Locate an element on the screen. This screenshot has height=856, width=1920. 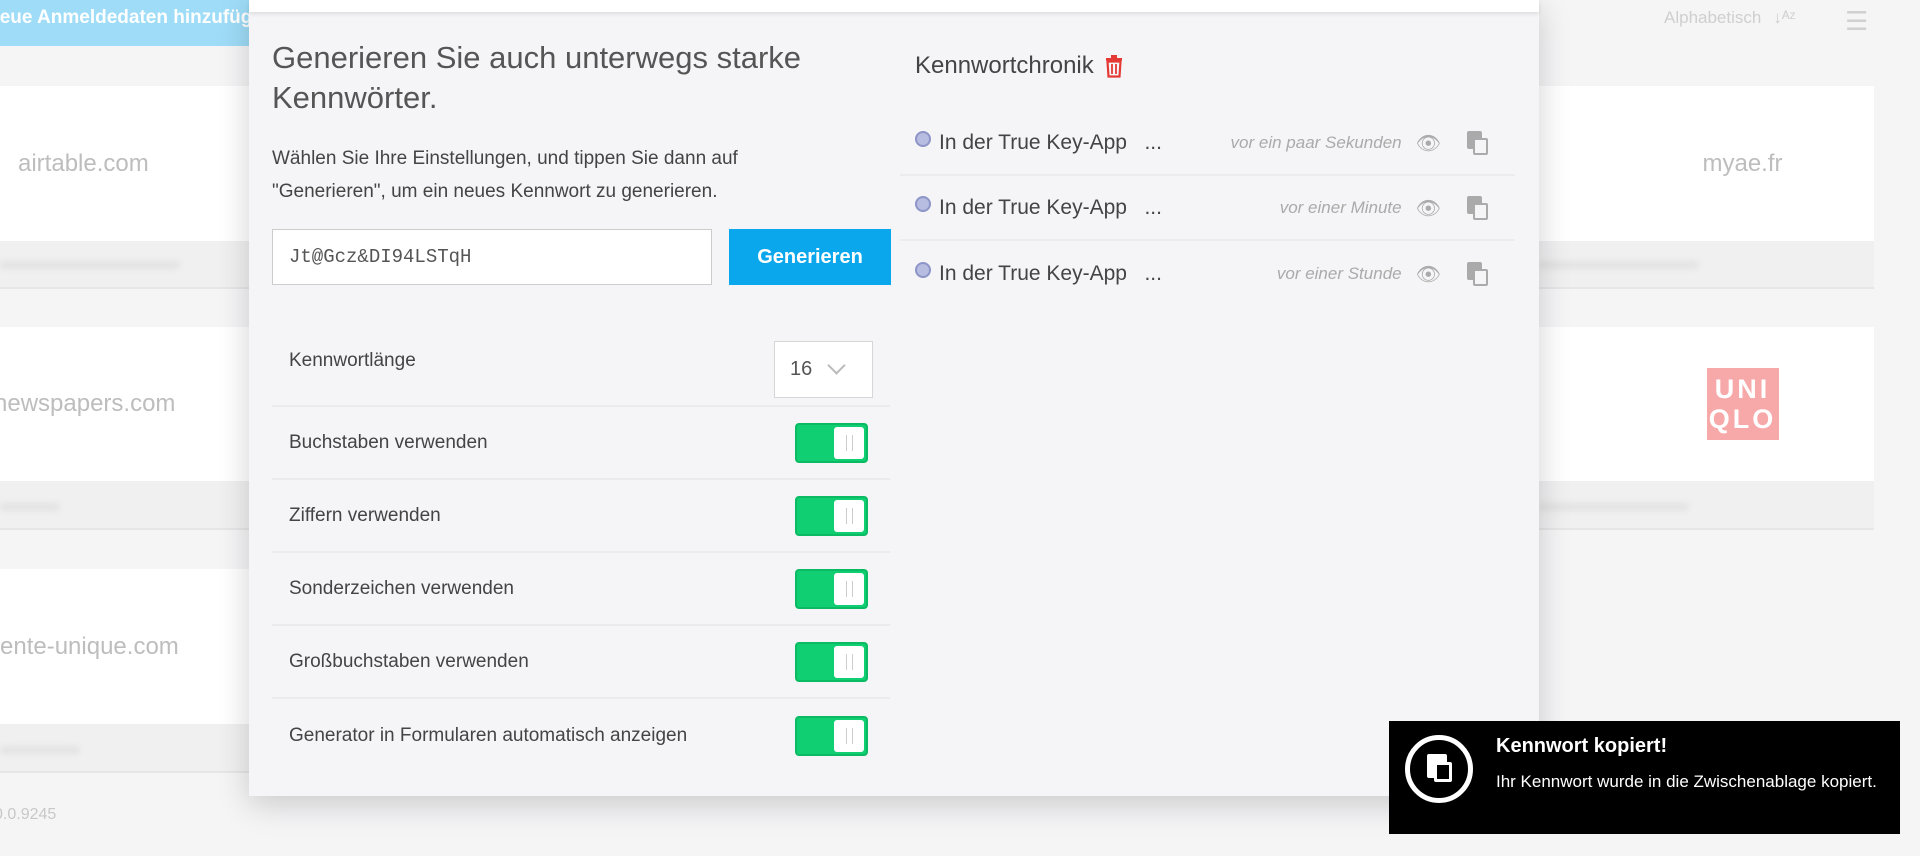
history-item-time: vor einer Minute is located at coordinates (1340, 207).